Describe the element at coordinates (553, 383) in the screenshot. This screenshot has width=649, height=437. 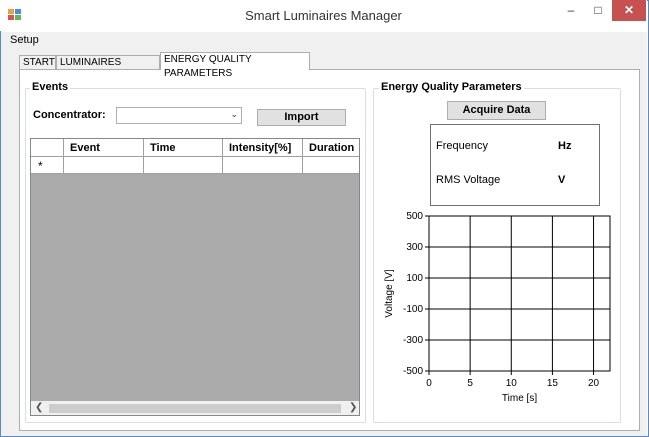
I see `x-tick-label: 15` at that location.